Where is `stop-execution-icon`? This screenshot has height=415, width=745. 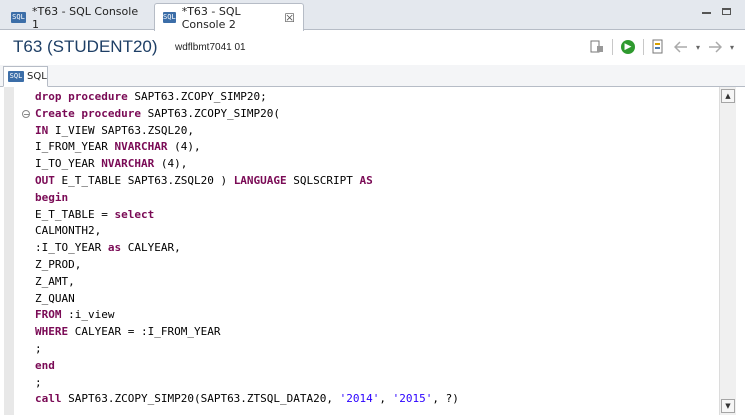
stop-execution-icon is located at coordinates (597, 47).